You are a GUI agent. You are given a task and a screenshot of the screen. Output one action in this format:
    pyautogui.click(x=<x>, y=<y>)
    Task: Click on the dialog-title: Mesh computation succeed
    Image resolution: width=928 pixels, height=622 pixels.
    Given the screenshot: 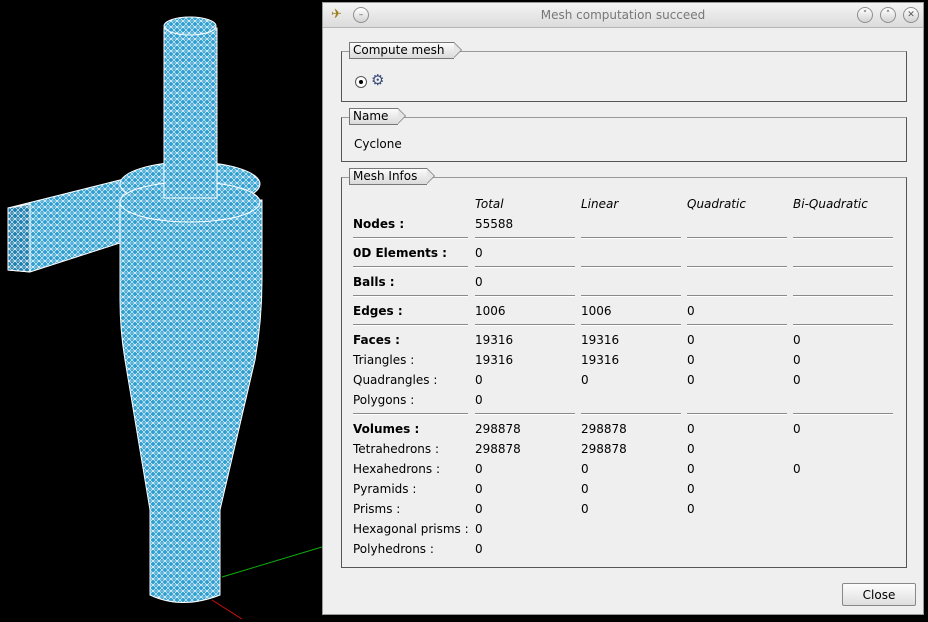 What is the action you would take?
    pyautogui.click(x=623, y=15)
    